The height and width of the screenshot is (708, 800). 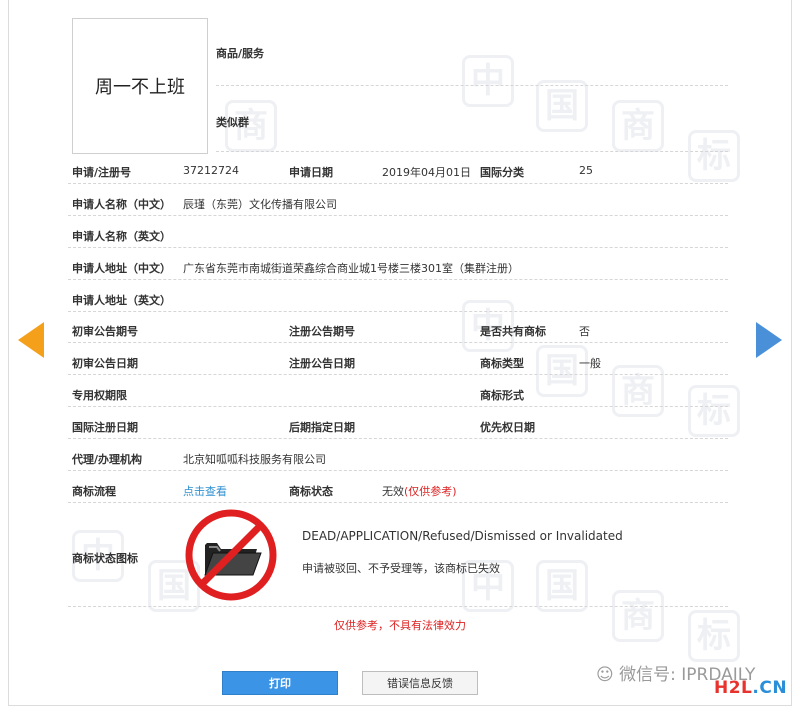 I want to click on address-cn-label: 申请人地址（中文）, so click(x=121, y=268).